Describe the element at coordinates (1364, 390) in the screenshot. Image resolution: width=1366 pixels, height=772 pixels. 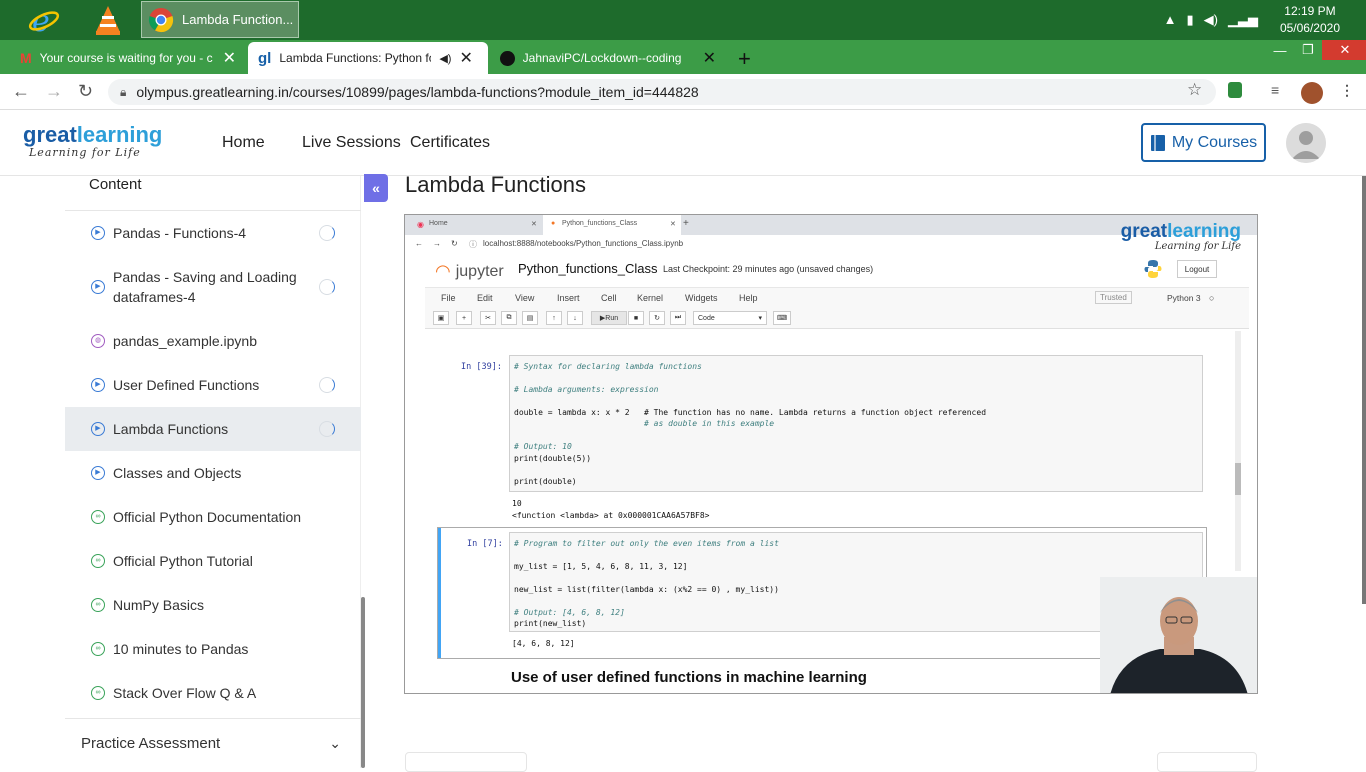
I see `page-scrollbar` at that location.